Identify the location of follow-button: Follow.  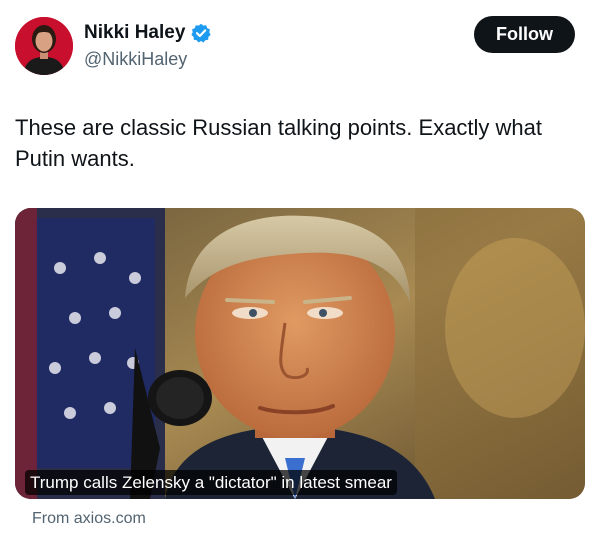
(524, 34).